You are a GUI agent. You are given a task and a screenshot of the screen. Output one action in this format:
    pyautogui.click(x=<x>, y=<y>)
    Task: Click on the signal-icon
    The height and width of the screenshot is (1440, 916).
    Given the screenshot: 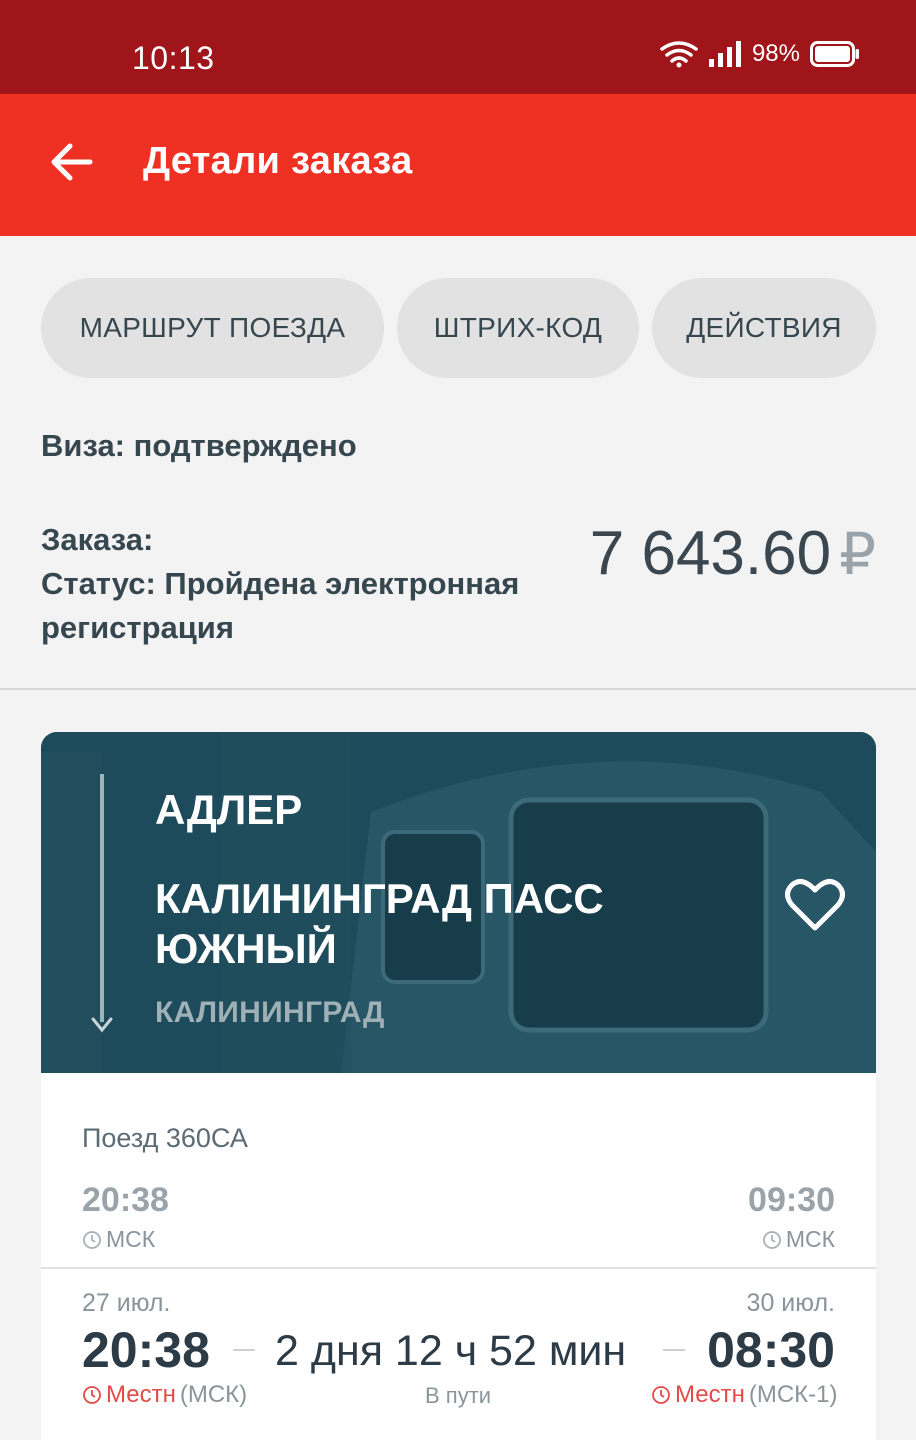 What is the action you would take?
    pyautogui.click(x=724, y=54)
    